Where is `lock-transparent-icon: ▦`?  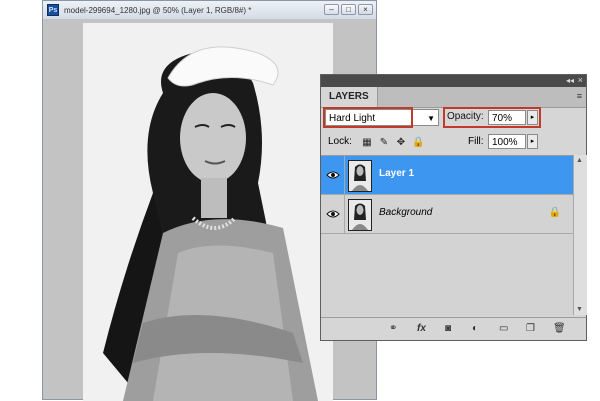 lock-transparent-icon: ▦ is located at coordinates (367, 143).